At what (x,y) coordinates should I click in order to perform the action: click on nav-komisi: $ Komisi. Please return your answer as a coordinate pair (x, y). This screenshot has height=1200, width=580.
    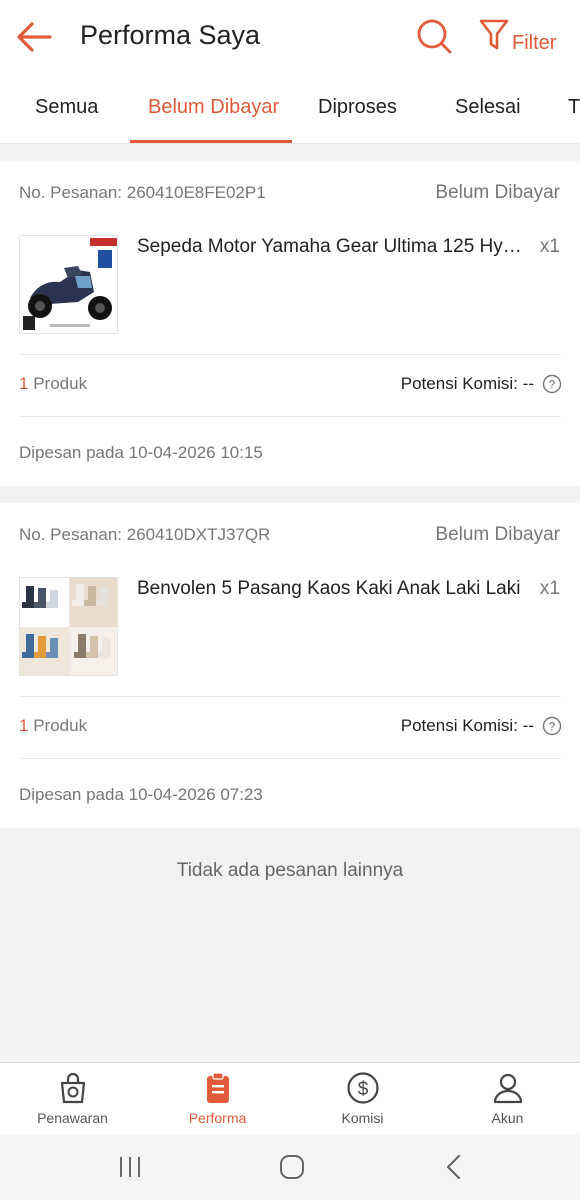
    Looking at the image, I should click on (362, 1099).